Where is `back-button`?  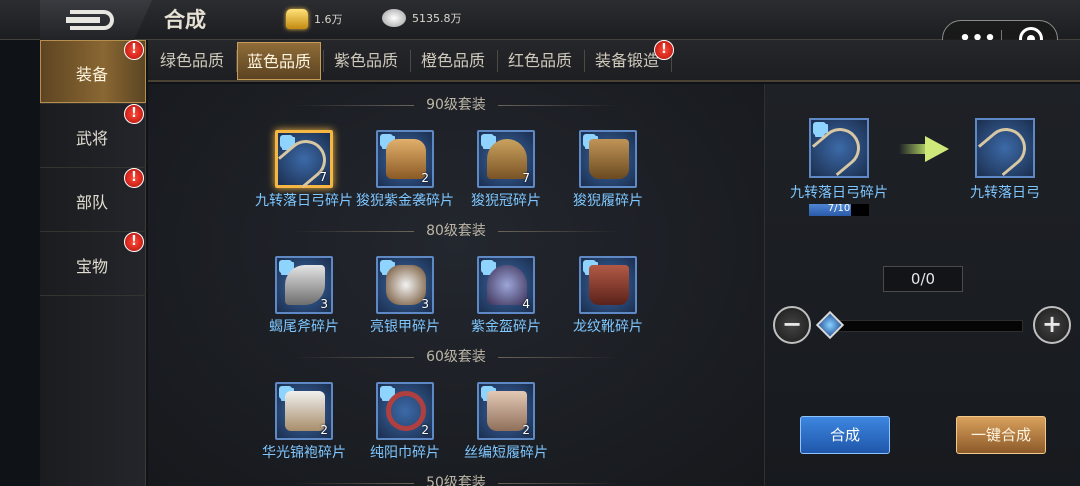 back-button is located at coordinates (96, 20).